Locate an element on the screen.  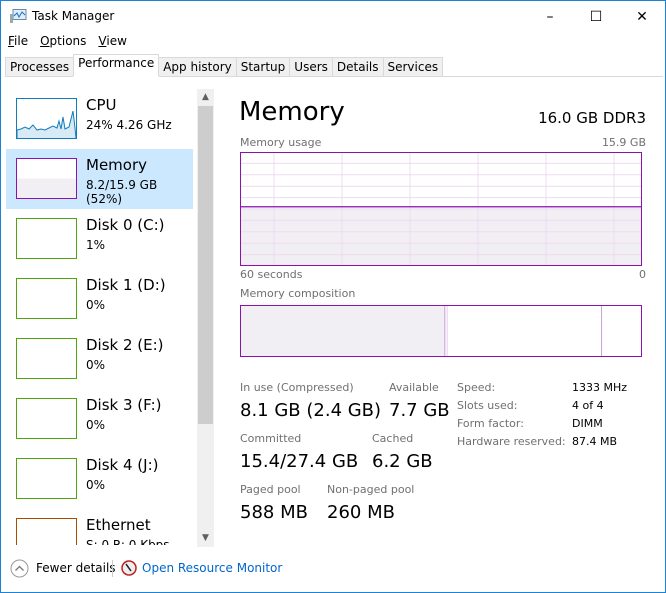
memory-usage-graph is located at coordinates (441, 209).